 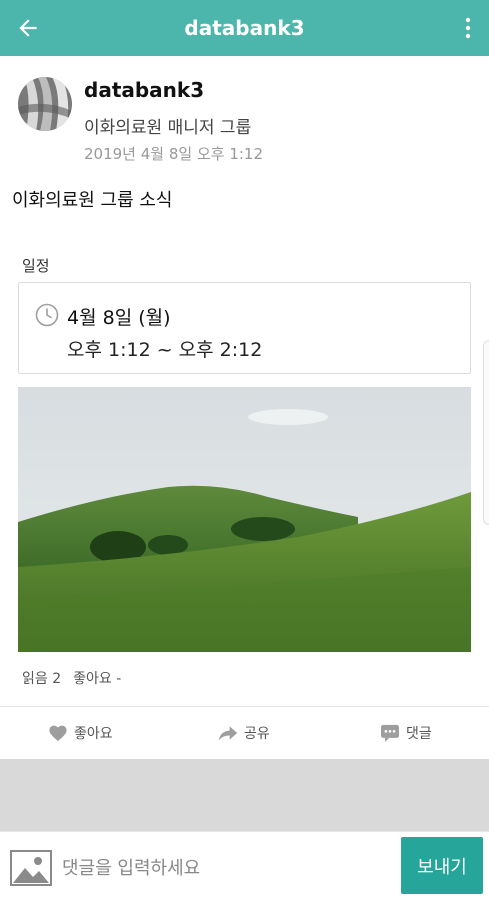 What do you see at coordinates (486, 432) in the screenshot?
I see `scroll-indicator` at bounding box center [486, 432].